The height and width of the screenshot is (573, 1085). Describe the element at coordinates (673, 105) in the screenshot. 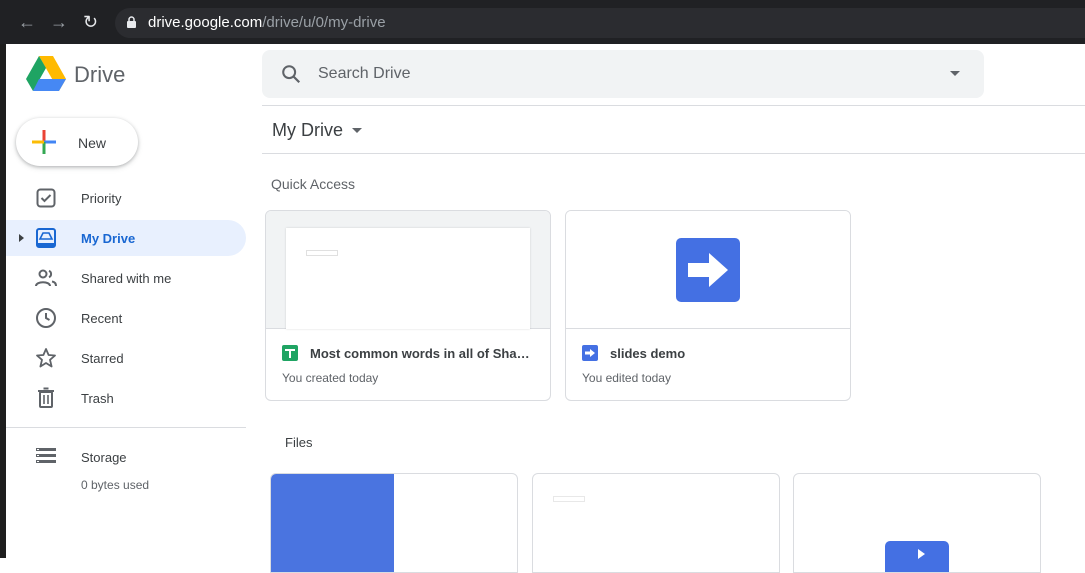

I see `header-divider` at that location.